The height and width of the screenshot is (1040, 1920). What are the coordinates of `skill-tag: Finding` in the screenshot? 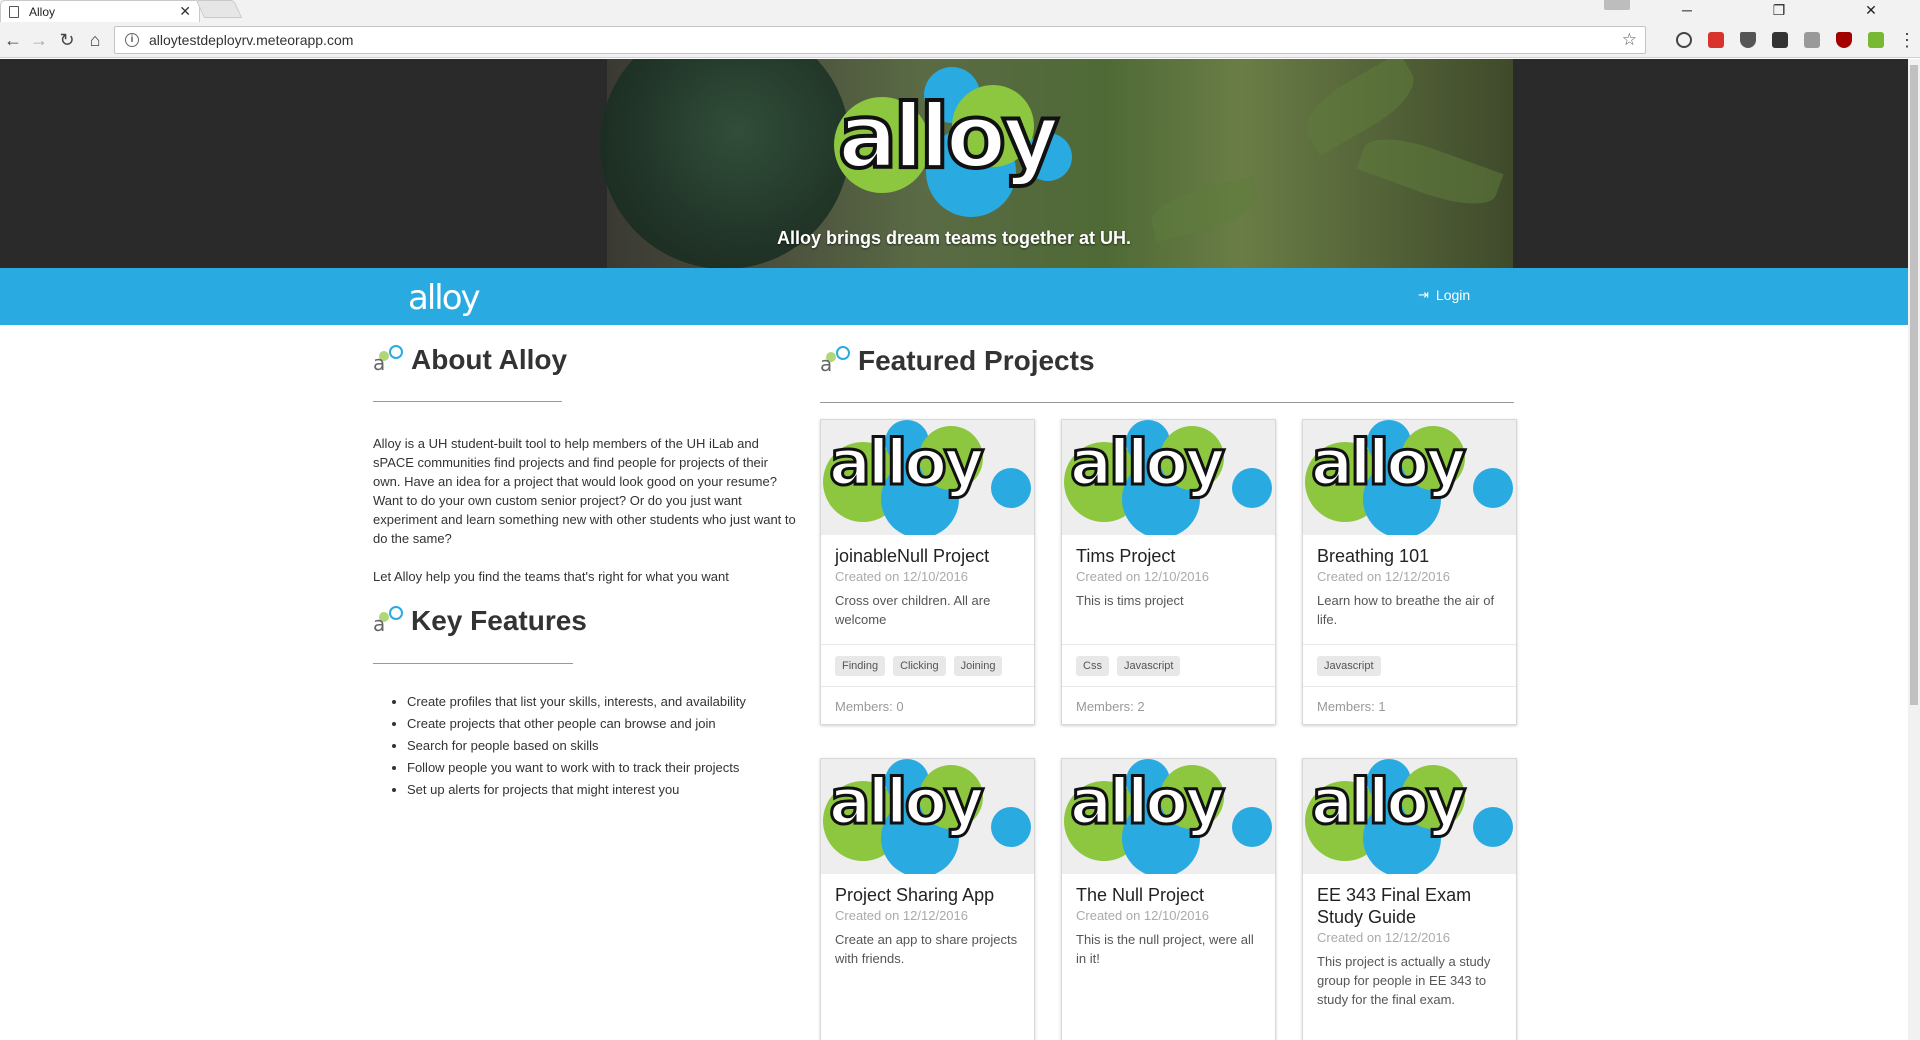 It's located at (860, 666).